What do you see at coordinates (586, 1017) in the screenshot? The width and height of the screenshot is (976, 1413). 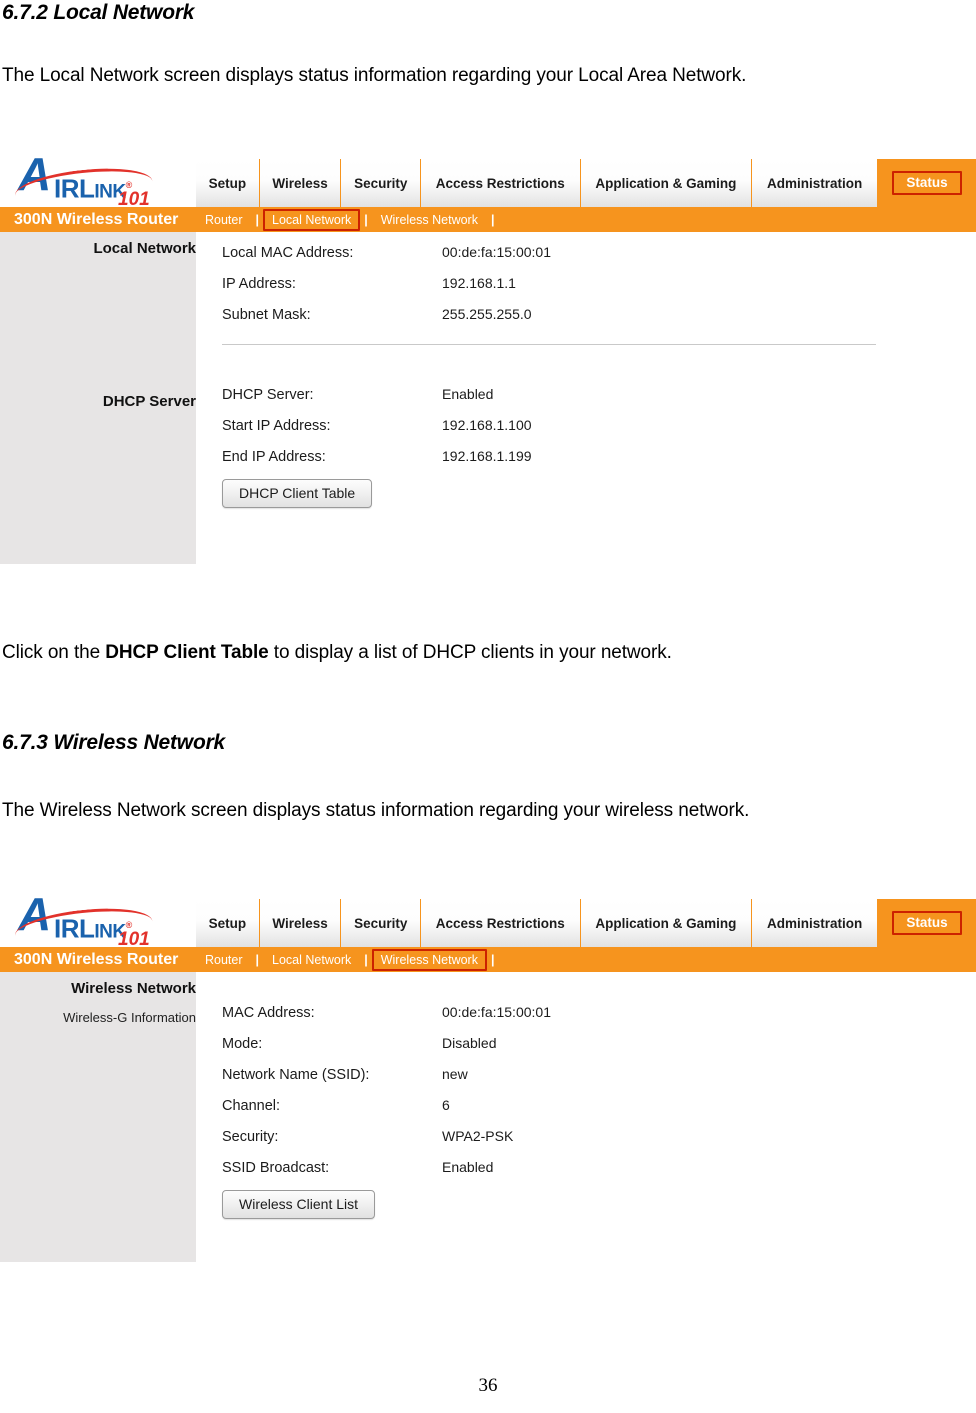 I see `field-row: MAC Address: 00:de:fa:15:00:01` at bounding box center [586, 1017].